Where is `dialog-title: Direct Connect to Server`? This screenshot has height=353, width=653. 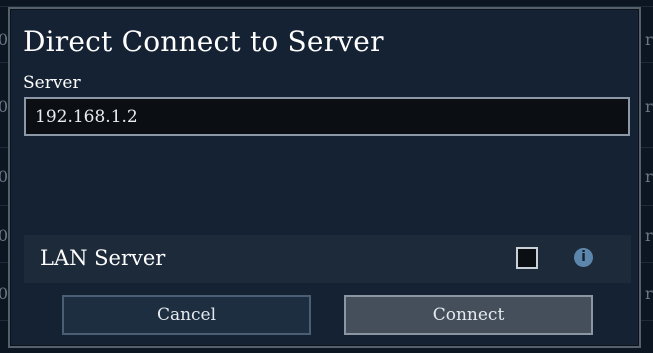 dialog-title: Direct Connect to Server is located at coordinates (203, 41).